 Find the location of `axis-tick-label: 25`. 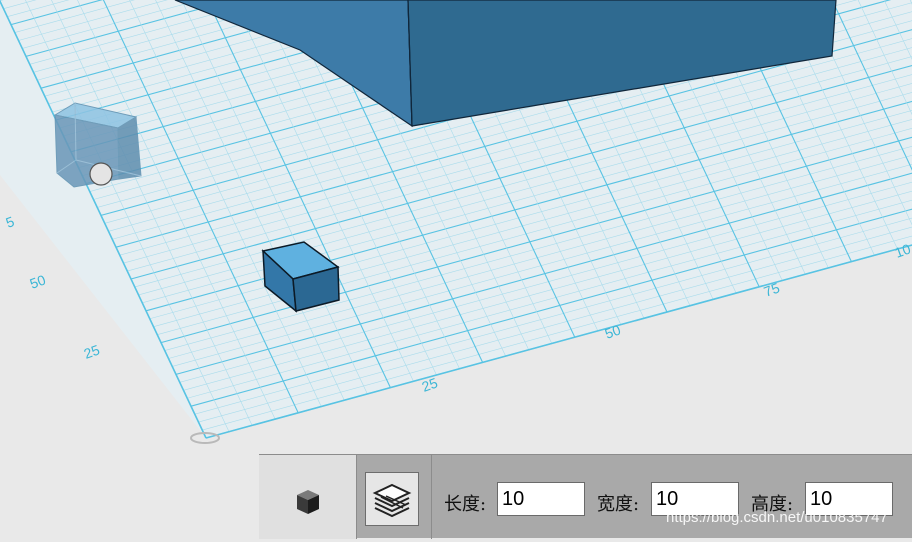

axis-tick-label: 25 is located at coordinates (92, 351).